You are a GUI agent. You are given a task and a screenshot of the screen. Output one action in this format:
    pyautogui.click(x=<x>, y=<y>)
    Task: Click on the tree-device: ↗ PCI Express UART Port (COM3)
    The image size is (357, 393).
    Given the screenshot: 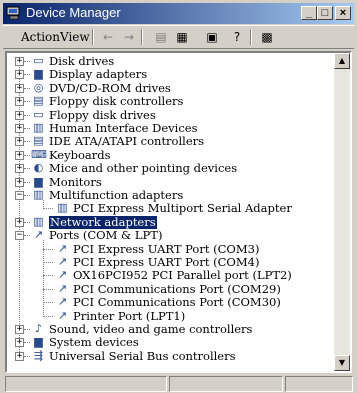 What is the action you would take?
    pyautogui.click(x=167, y=249)
    